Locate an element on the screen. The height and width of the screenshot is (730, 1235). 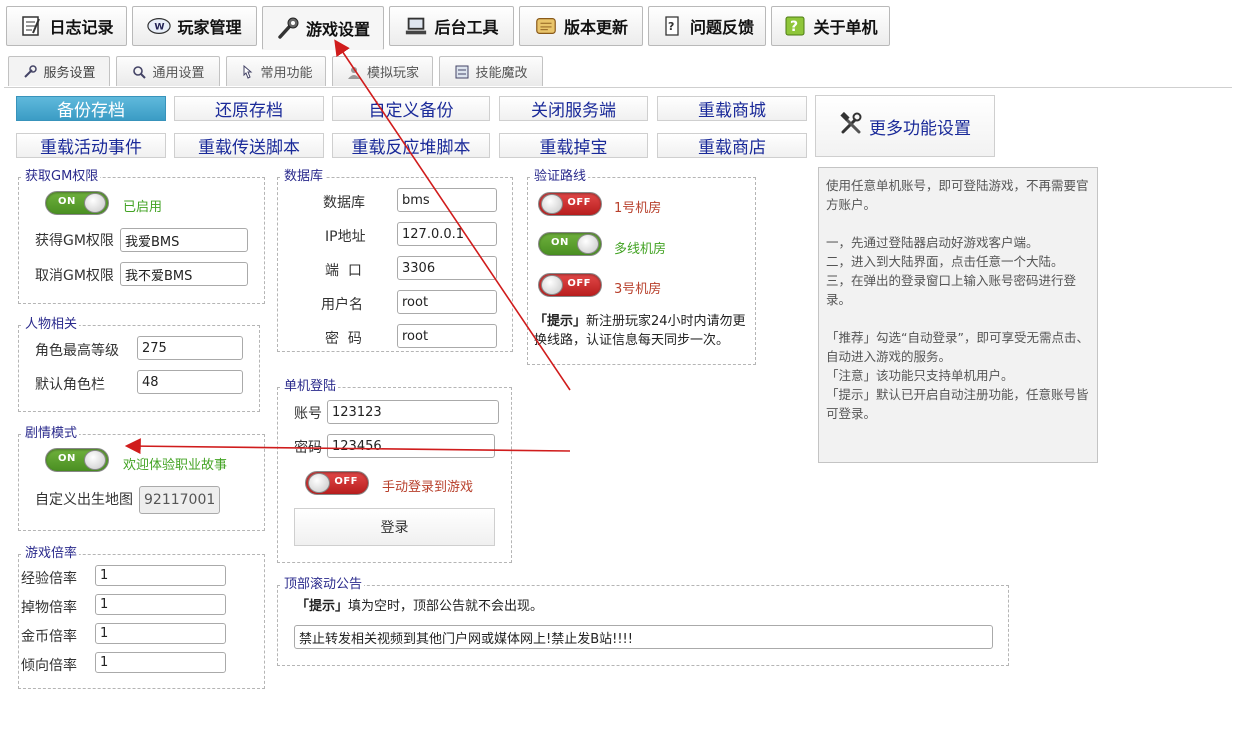
web-user-icon: W is located at coordinates (159, 26).